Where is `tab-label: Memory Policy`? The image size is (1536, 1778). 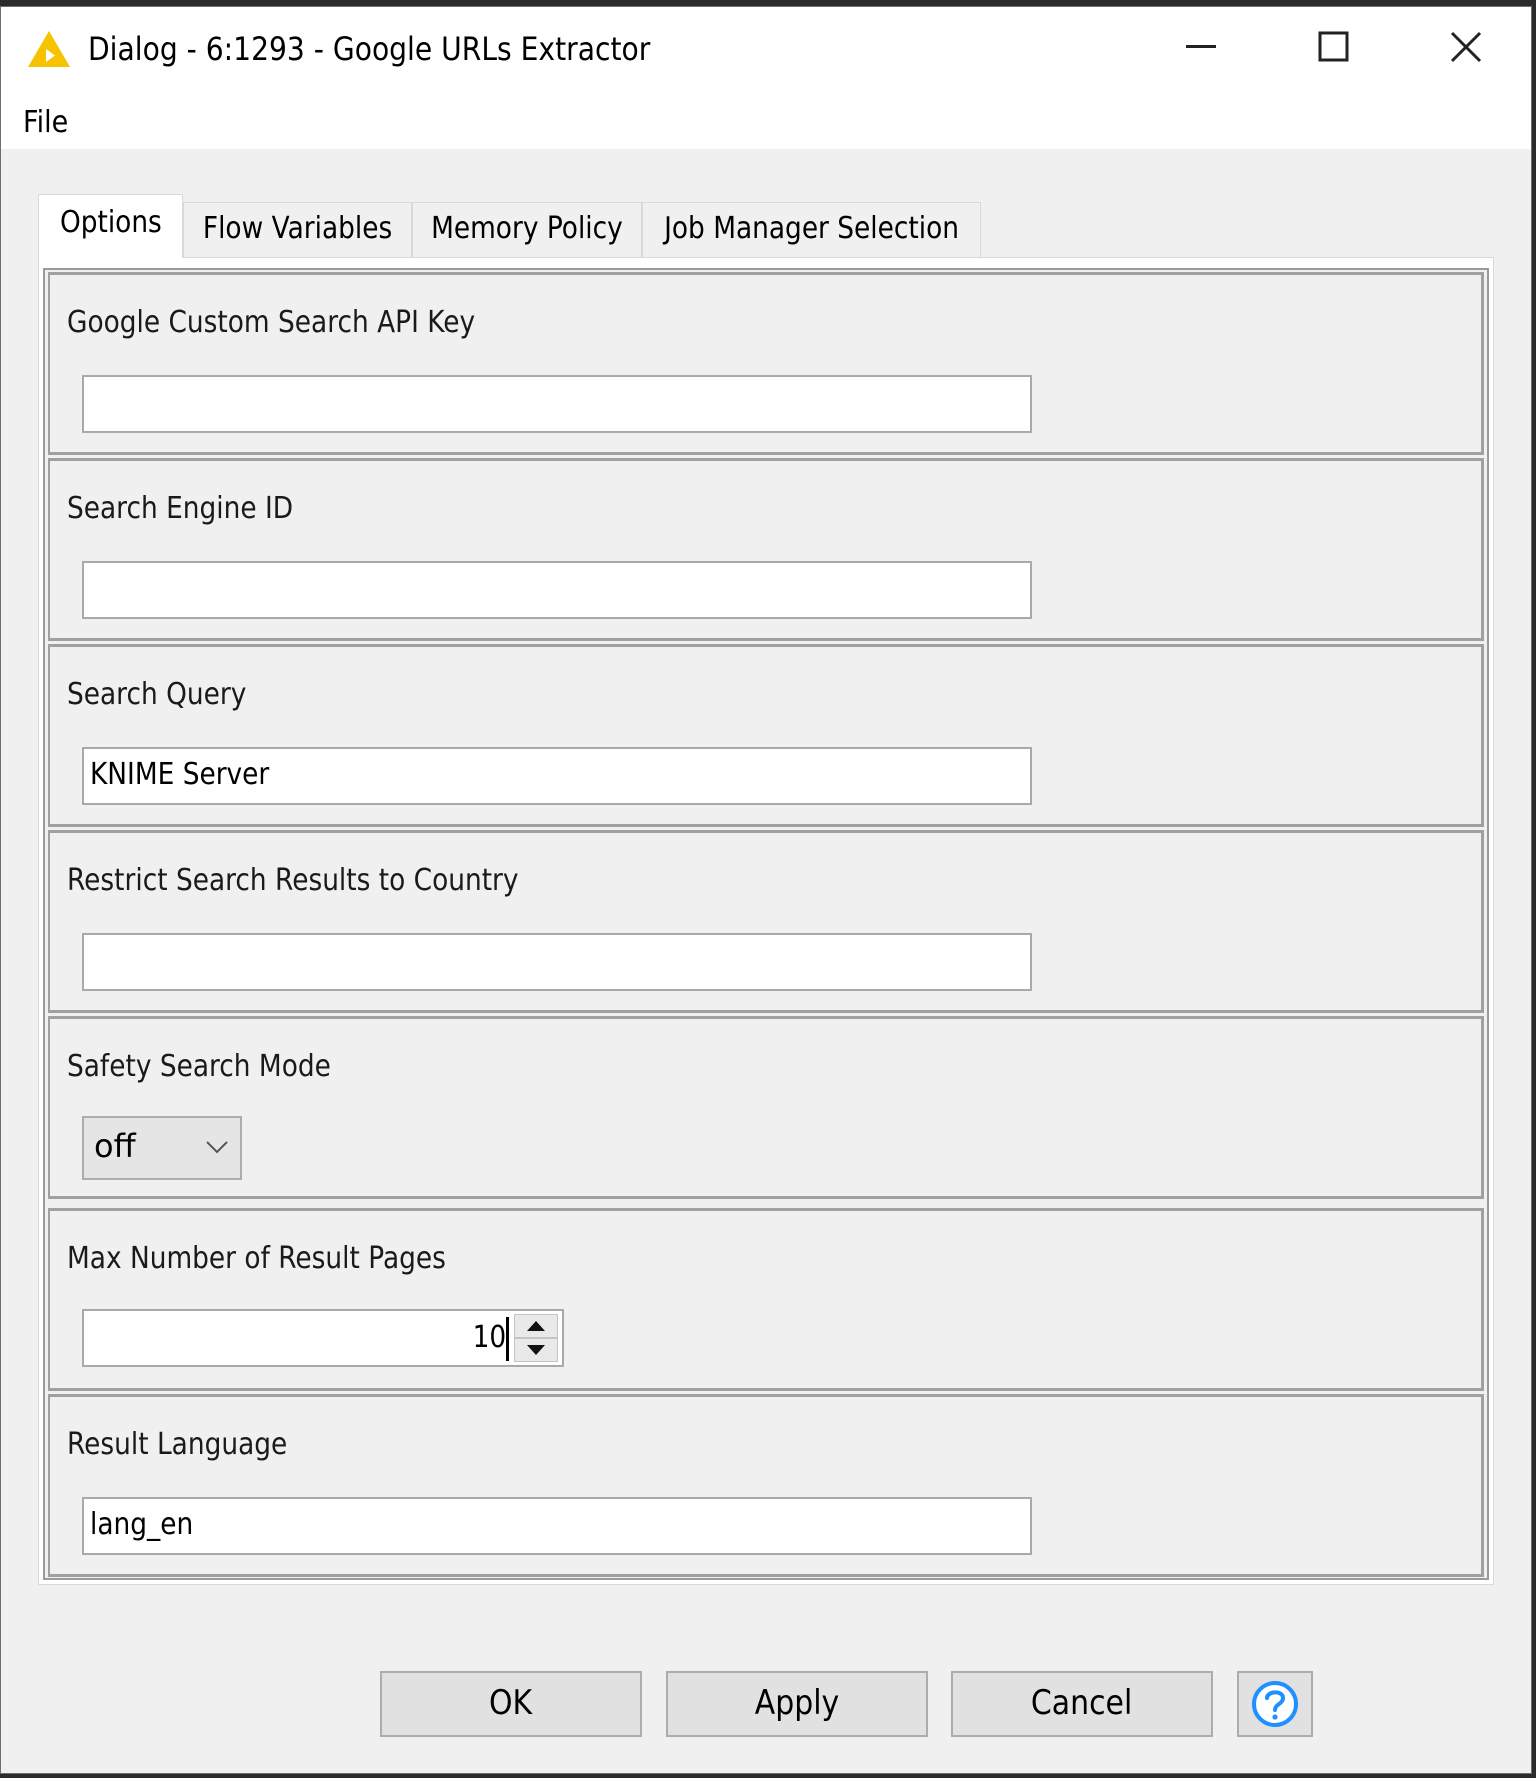 tab-label: Memory Policy is located at coordinates (527, 228).